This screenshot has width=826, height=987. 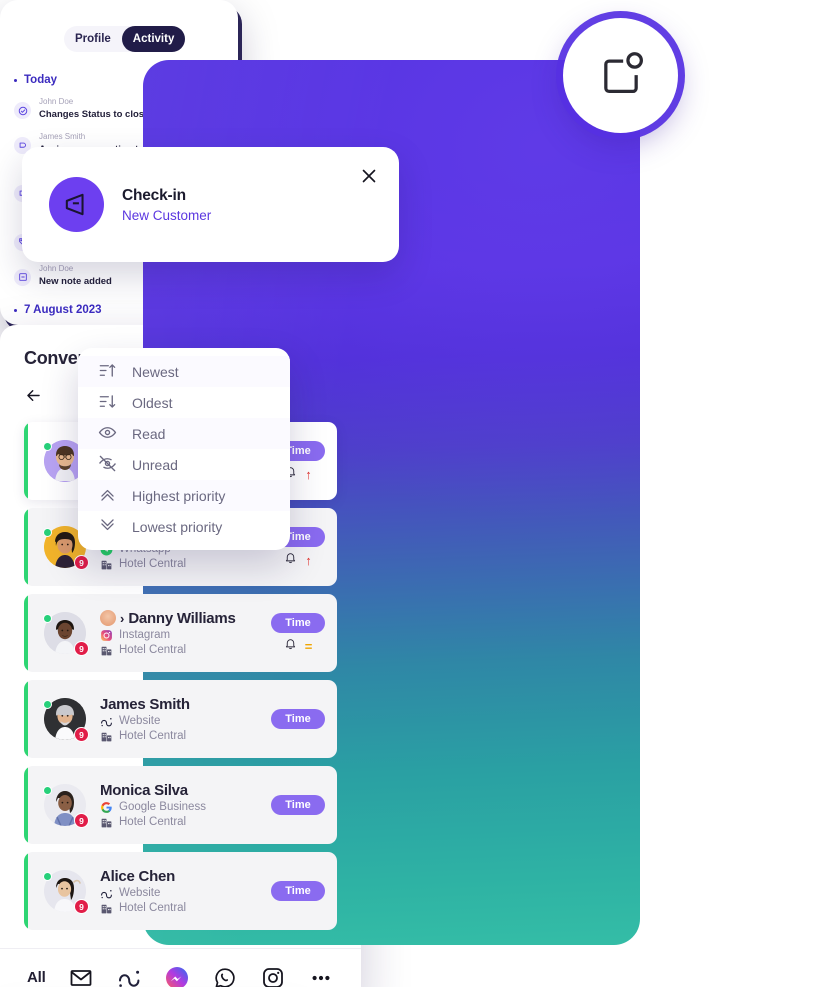 I want to click on chevron-right-icon: ›, so click(x=122, y=618).